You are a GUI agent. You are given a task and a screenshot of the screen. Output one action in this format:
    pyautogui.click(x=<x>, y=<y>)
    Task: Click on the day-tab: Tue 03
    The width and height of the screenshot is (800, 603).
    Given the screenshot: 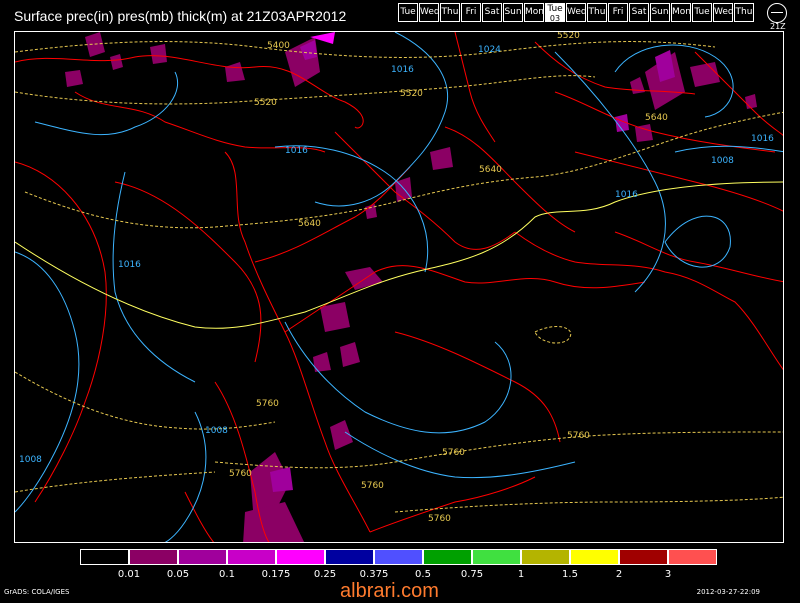 What is the action you would take?
    pyautogui.click(x=555, y=13)
    